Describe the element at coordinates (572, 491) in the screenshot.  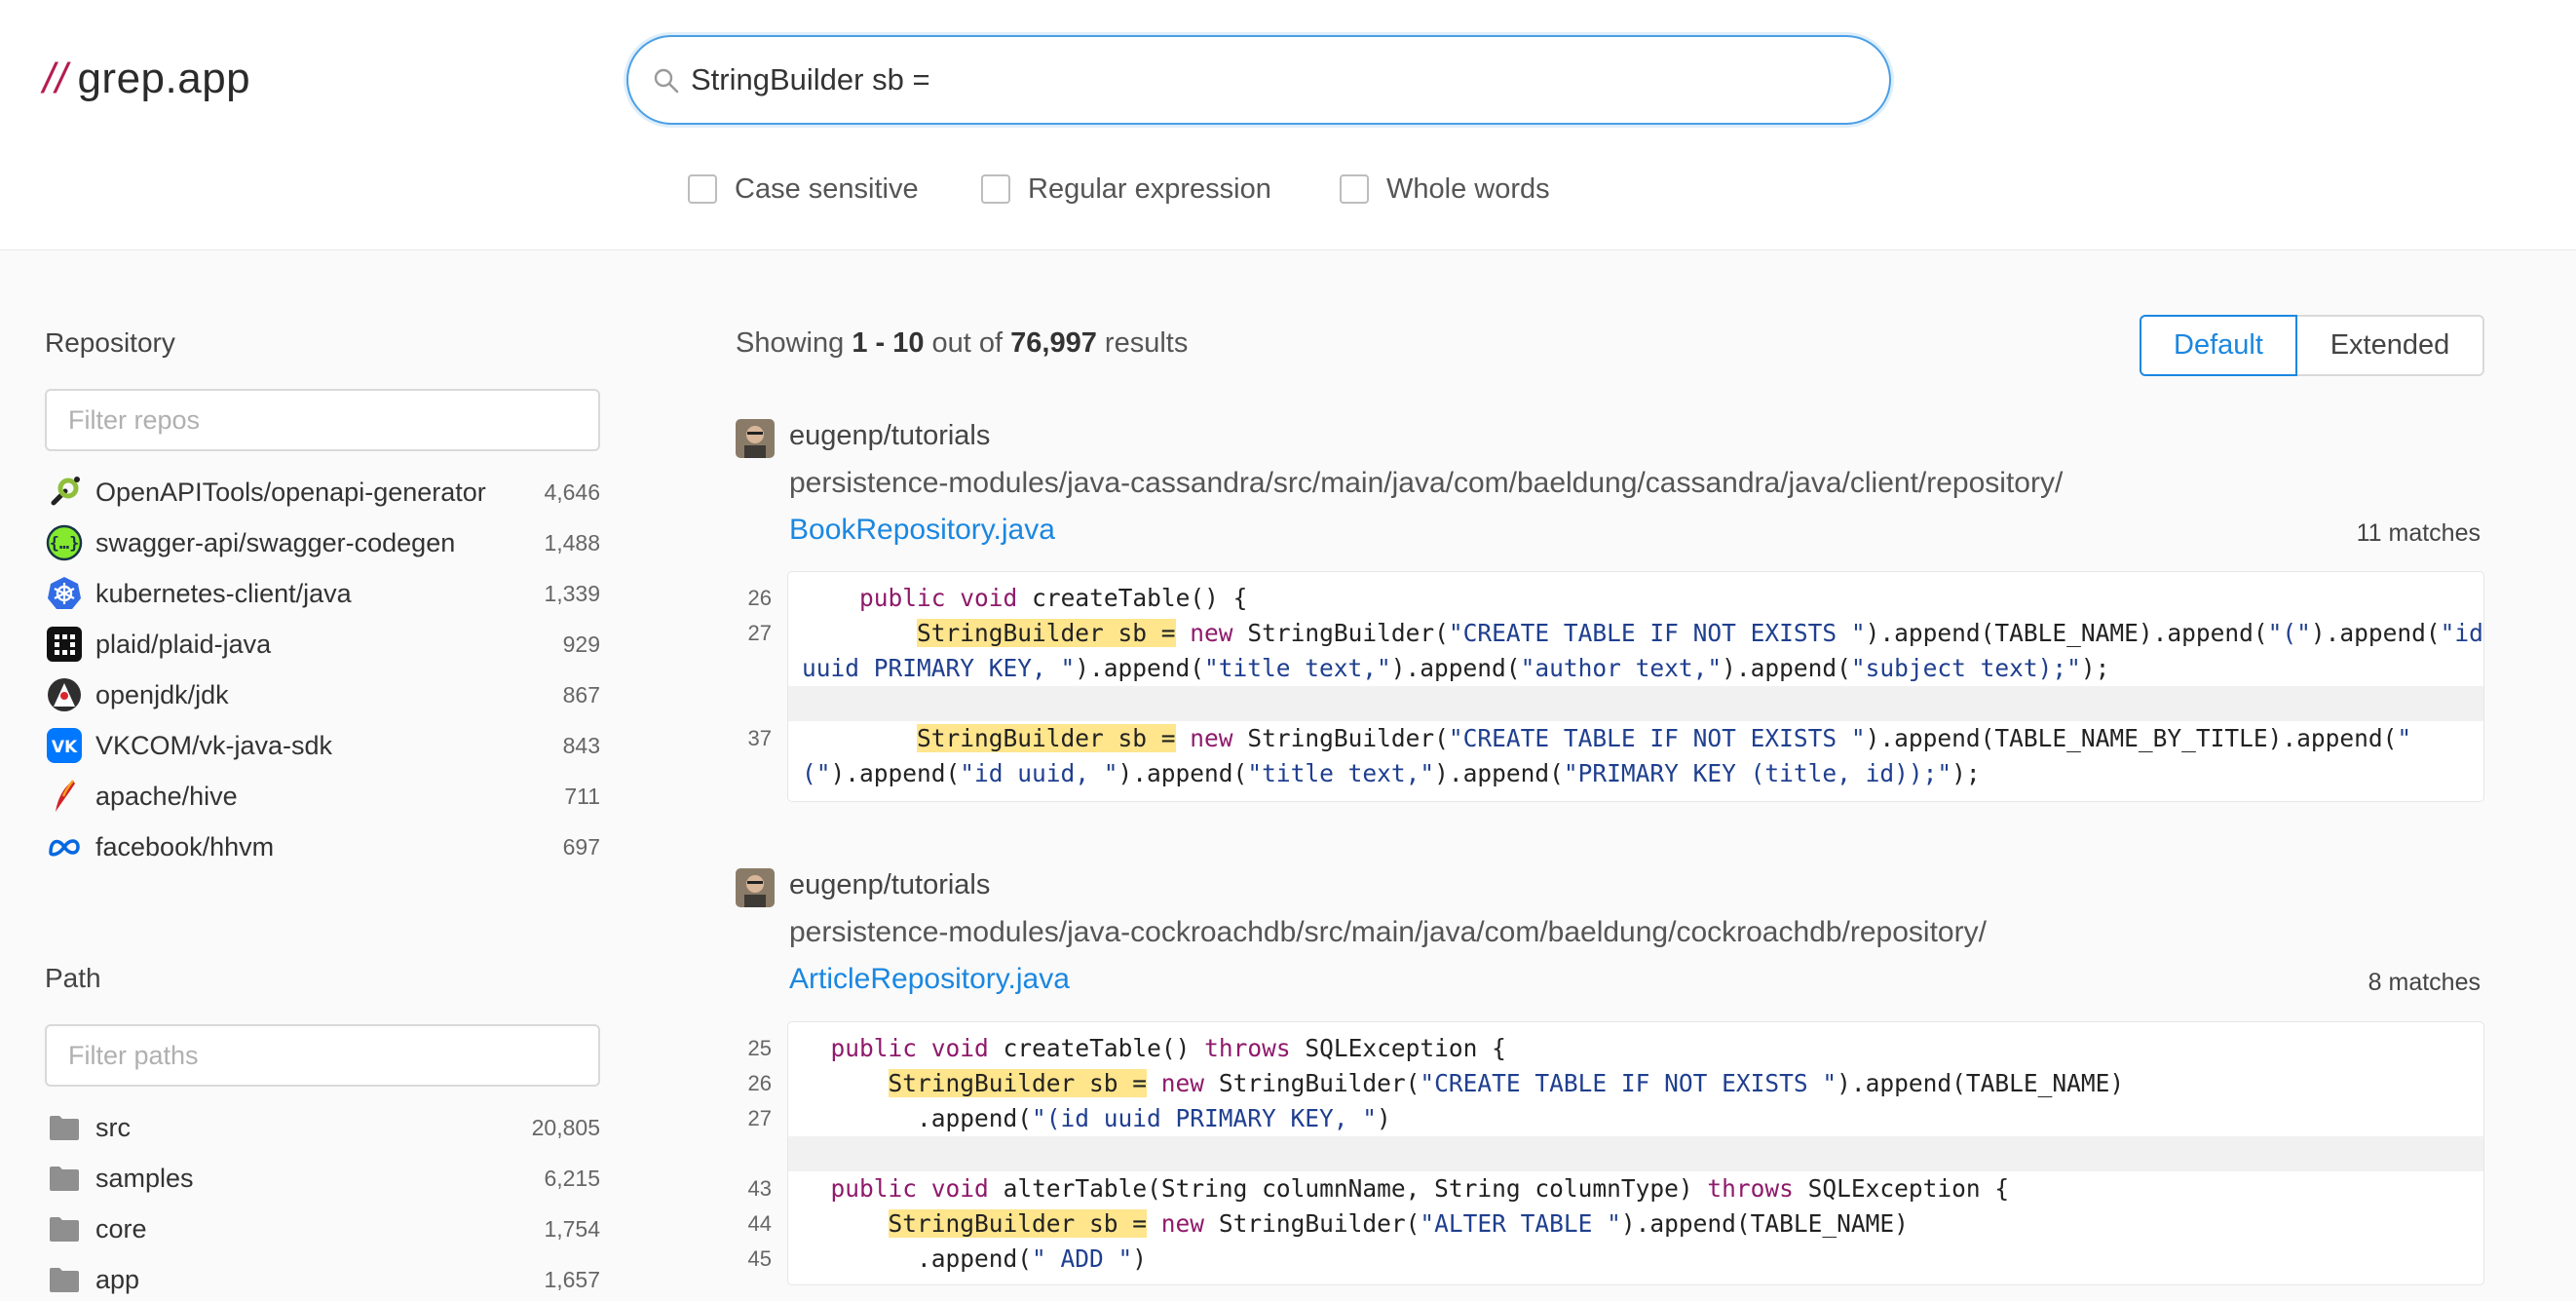
I see `repo-item-count: 4,646` at that location.